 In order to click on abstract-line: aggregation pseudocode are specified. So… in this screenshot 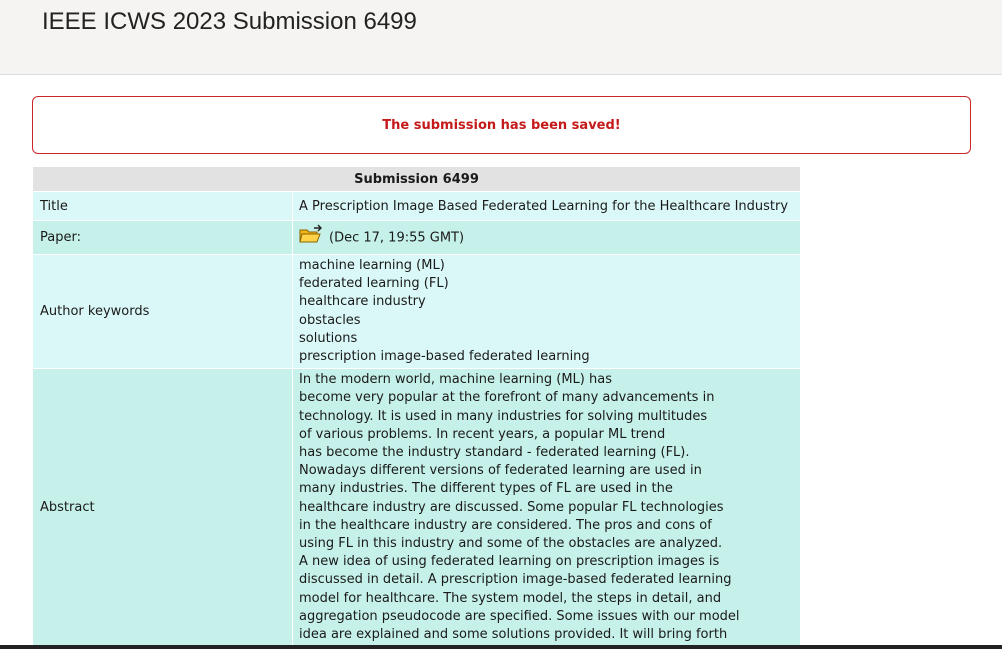, I will do `click(519, 616)`.